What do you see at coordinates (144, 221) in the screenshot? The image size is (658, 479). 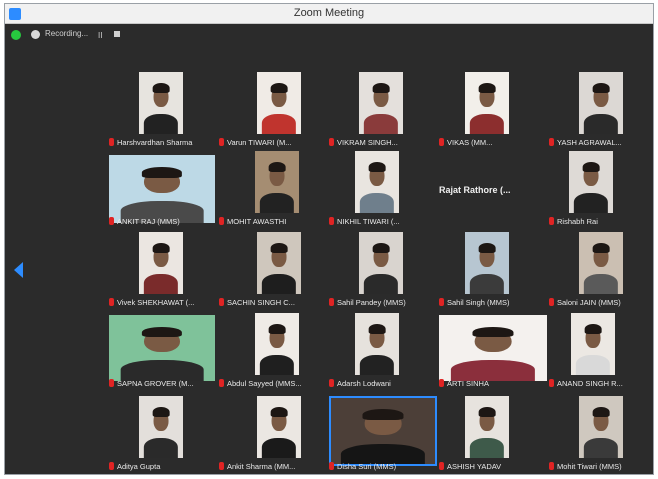 I see `participant-name: ANKIT RAJ (MMS)` at bounding box center [144, 221].